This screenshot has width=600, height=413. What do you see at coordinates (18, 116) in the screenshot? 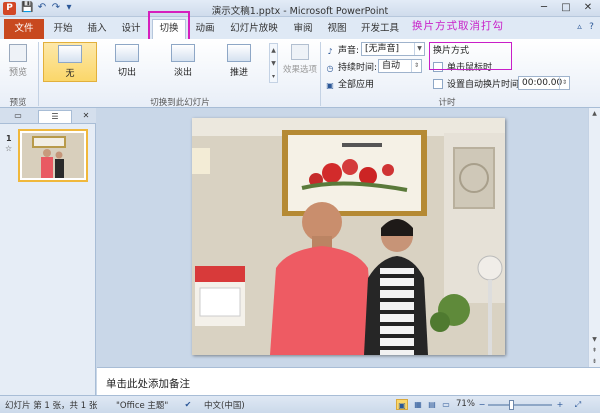
I see `outline-tab-icon: ▭` at bounding box center [18, 116].